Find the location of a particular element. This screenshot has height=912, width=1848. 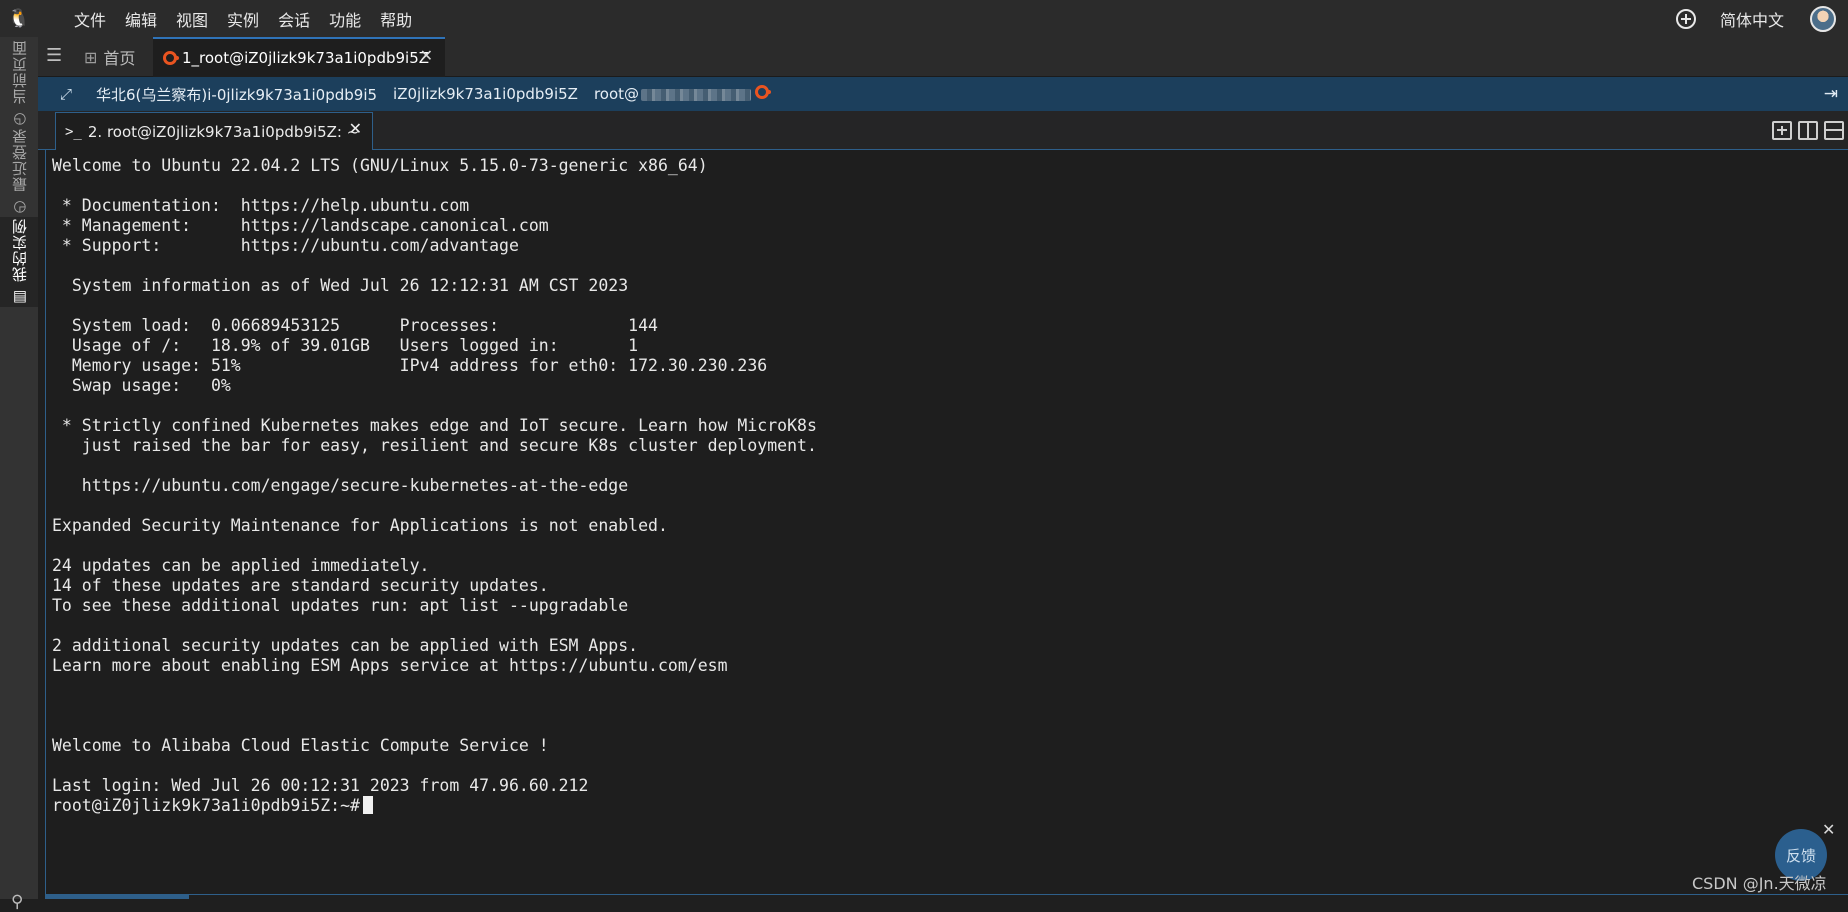

terminal-prompt-line: root@iZ0jlizk9k73a1i0pdb9i5Z:~# is located at coordinates (950, 806).